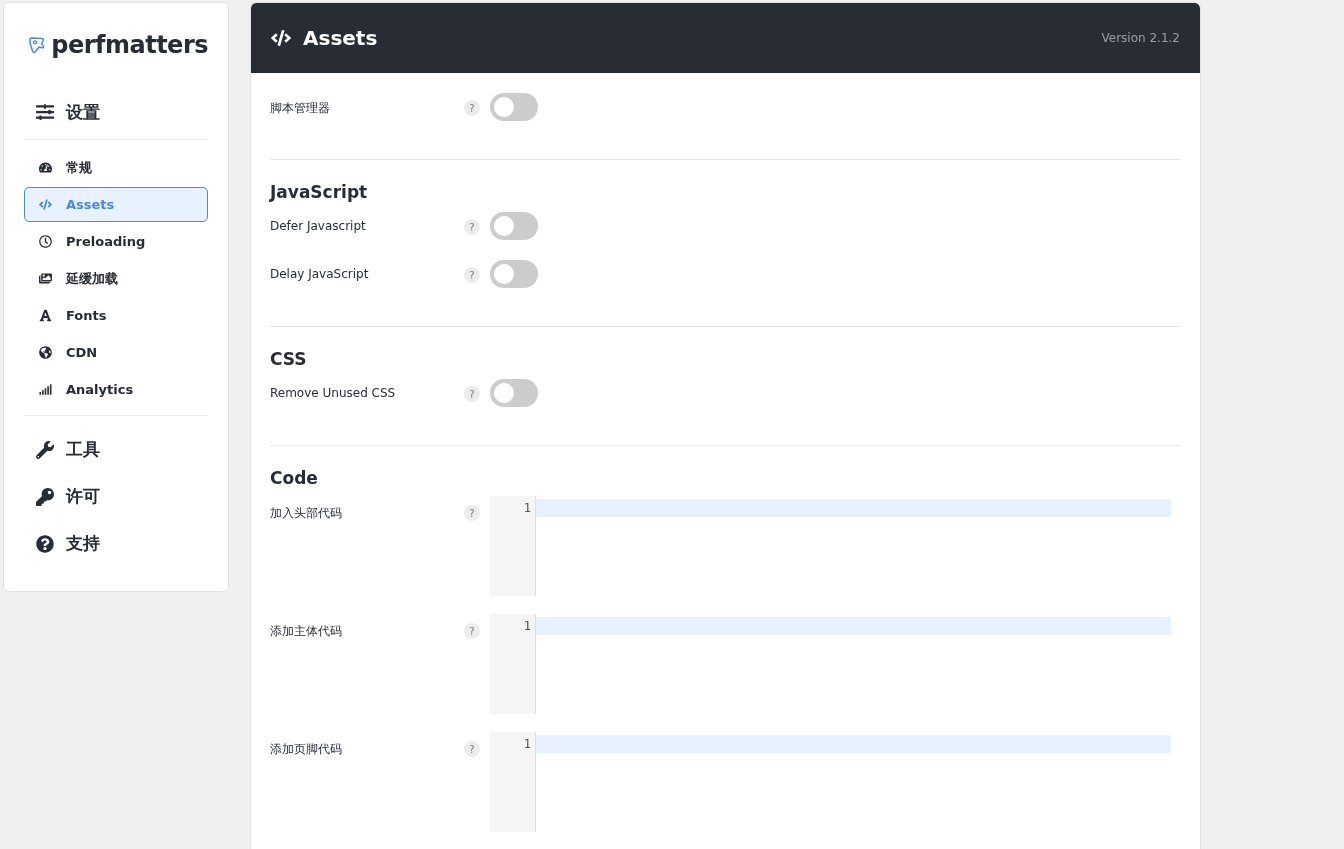  What do you see at coordinates (289, 359) in the screenshot?
I see `section-title: CSS` at bounding box center [289, 359].